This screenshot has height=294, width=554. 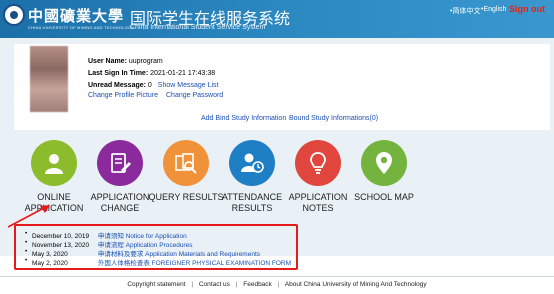 I want to click on tile-online-application: ONLINE APPLICATION, so click(x=54, y=180).